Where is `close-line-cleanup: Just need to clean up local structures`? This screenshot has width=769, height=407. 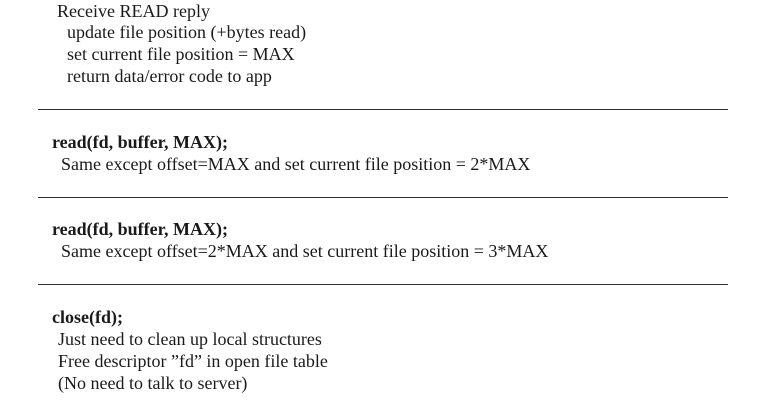 close-line-cleanup: Just need to clean up local structures is located at coordinates (190, 339).